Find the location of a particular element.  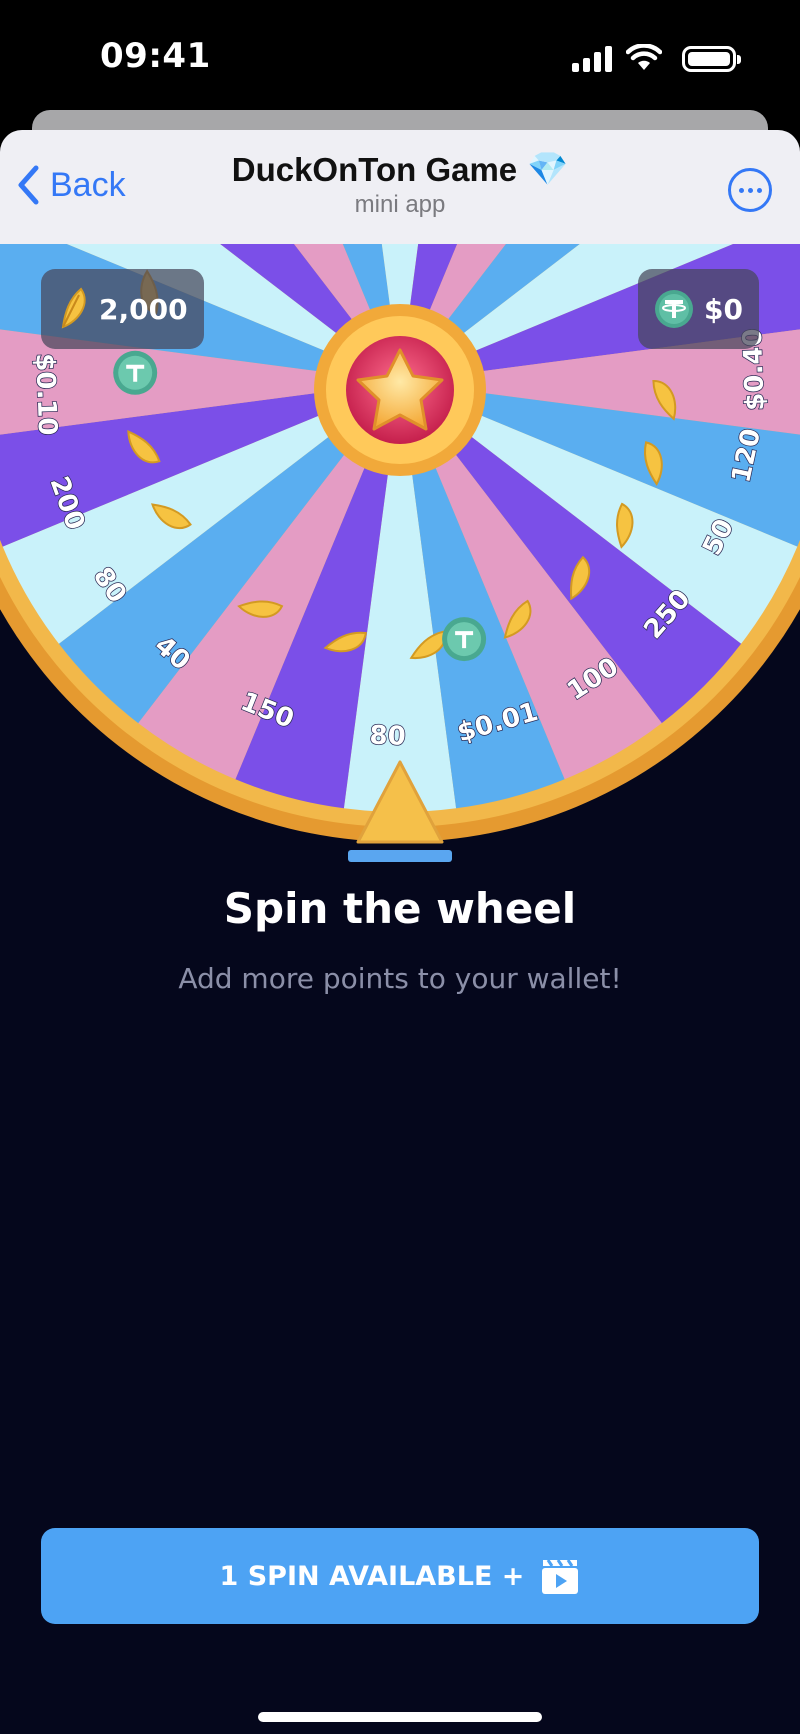

navigation-bar: Back DuckOnTon Game 💎 mini app is located at coordinates (400, 187).